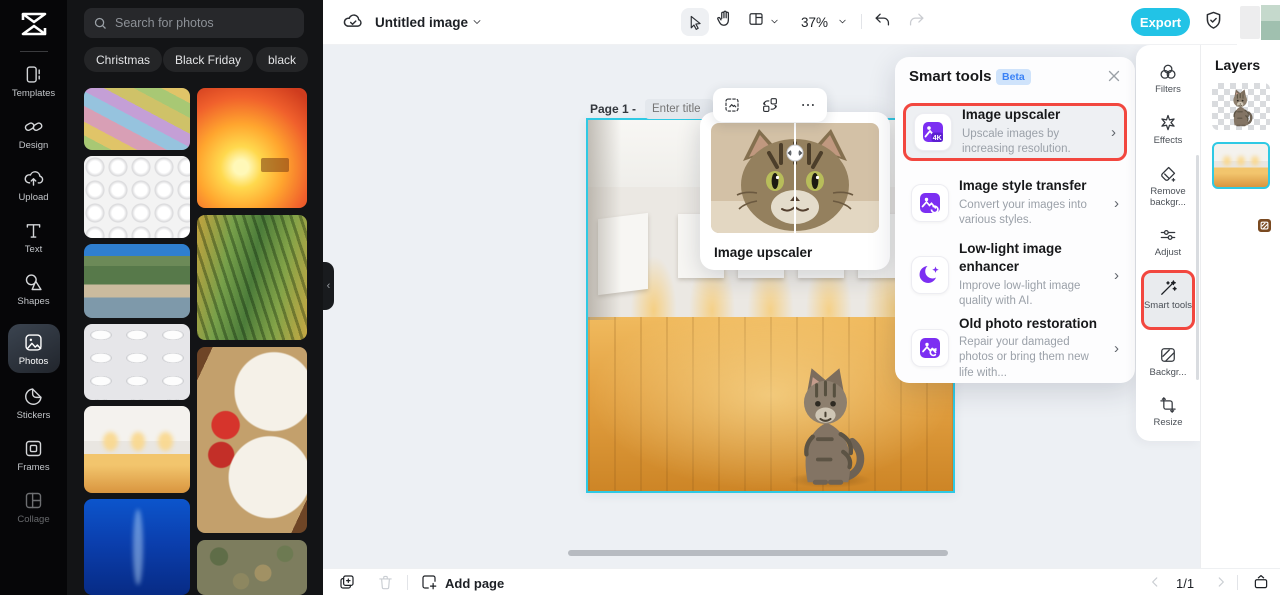 The image size is (1280, 595). I want to click on smart-tools-title: Smart tools, so click(950, 76).